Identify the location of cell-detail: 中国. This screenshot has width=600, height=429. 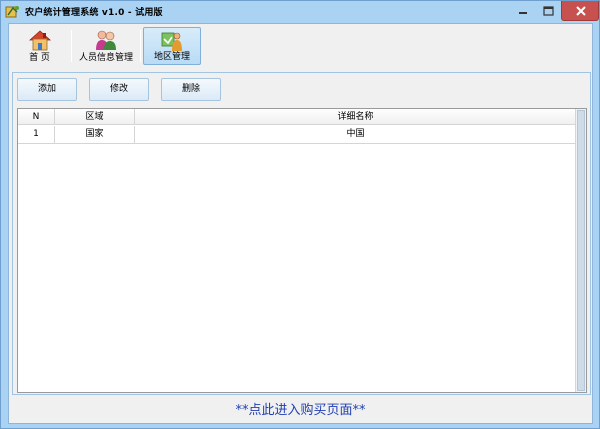
(355, 134).